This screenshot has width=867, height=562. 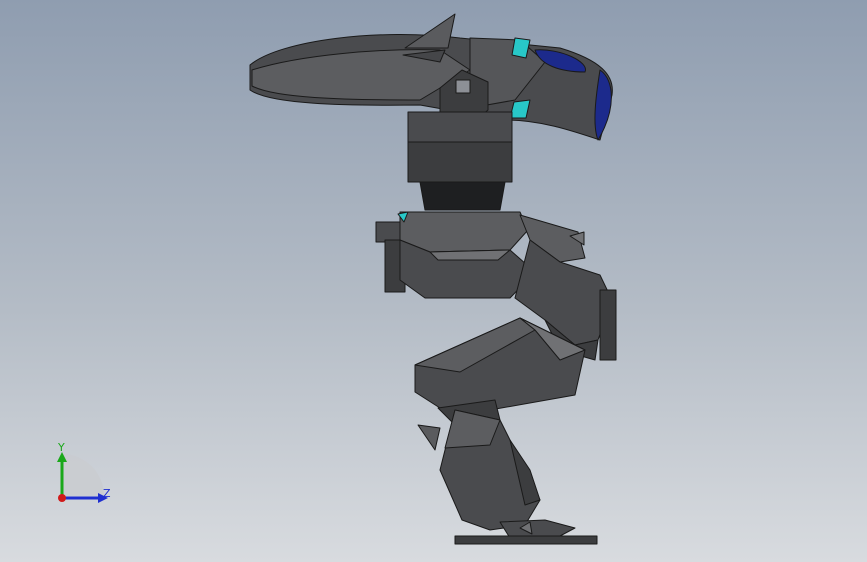 What do you see at coordinates (608, 325) in the screenshot?
I see `arm-plate` at bounding box center [608, 325].